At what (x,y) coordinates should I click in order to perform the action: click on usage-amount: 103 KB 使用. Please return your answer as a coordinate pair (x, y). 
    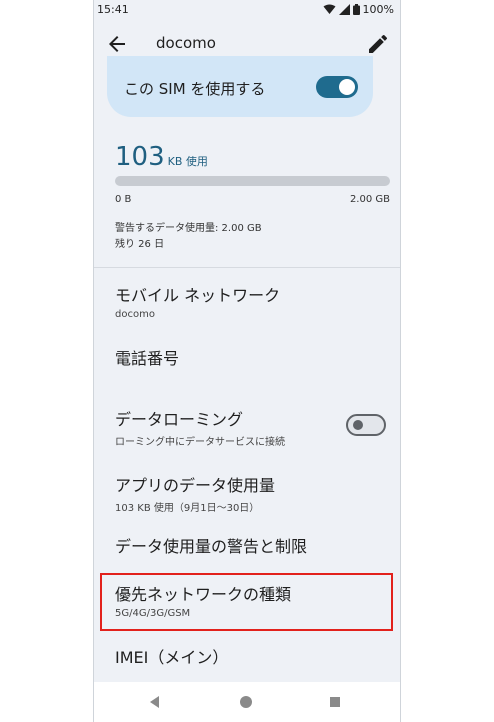
    Looking at the image, I should click on (161, 157).